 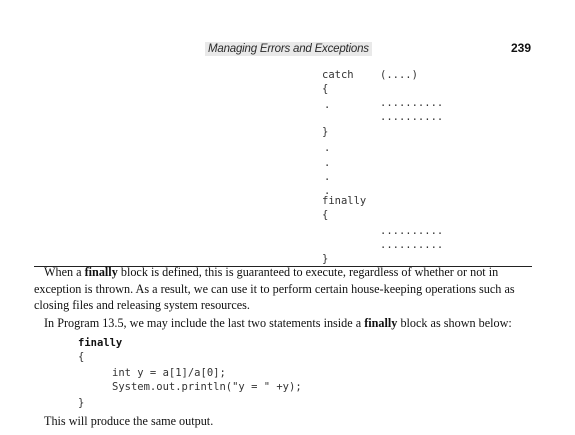 I want to click on code-catch-args: (....), so click(x=399, y=75).